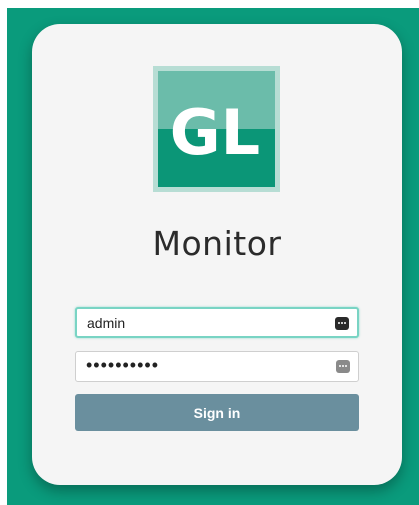  I want to click on logo-letters: GL, so click(215, 132).